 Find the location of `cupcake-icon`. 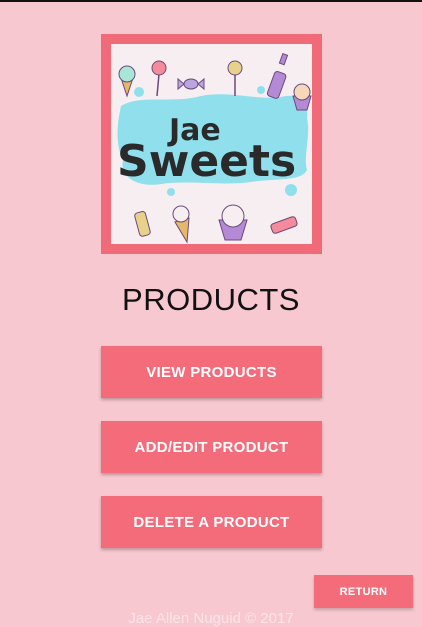

cupcake-icon is located at coordinates (302, 97).